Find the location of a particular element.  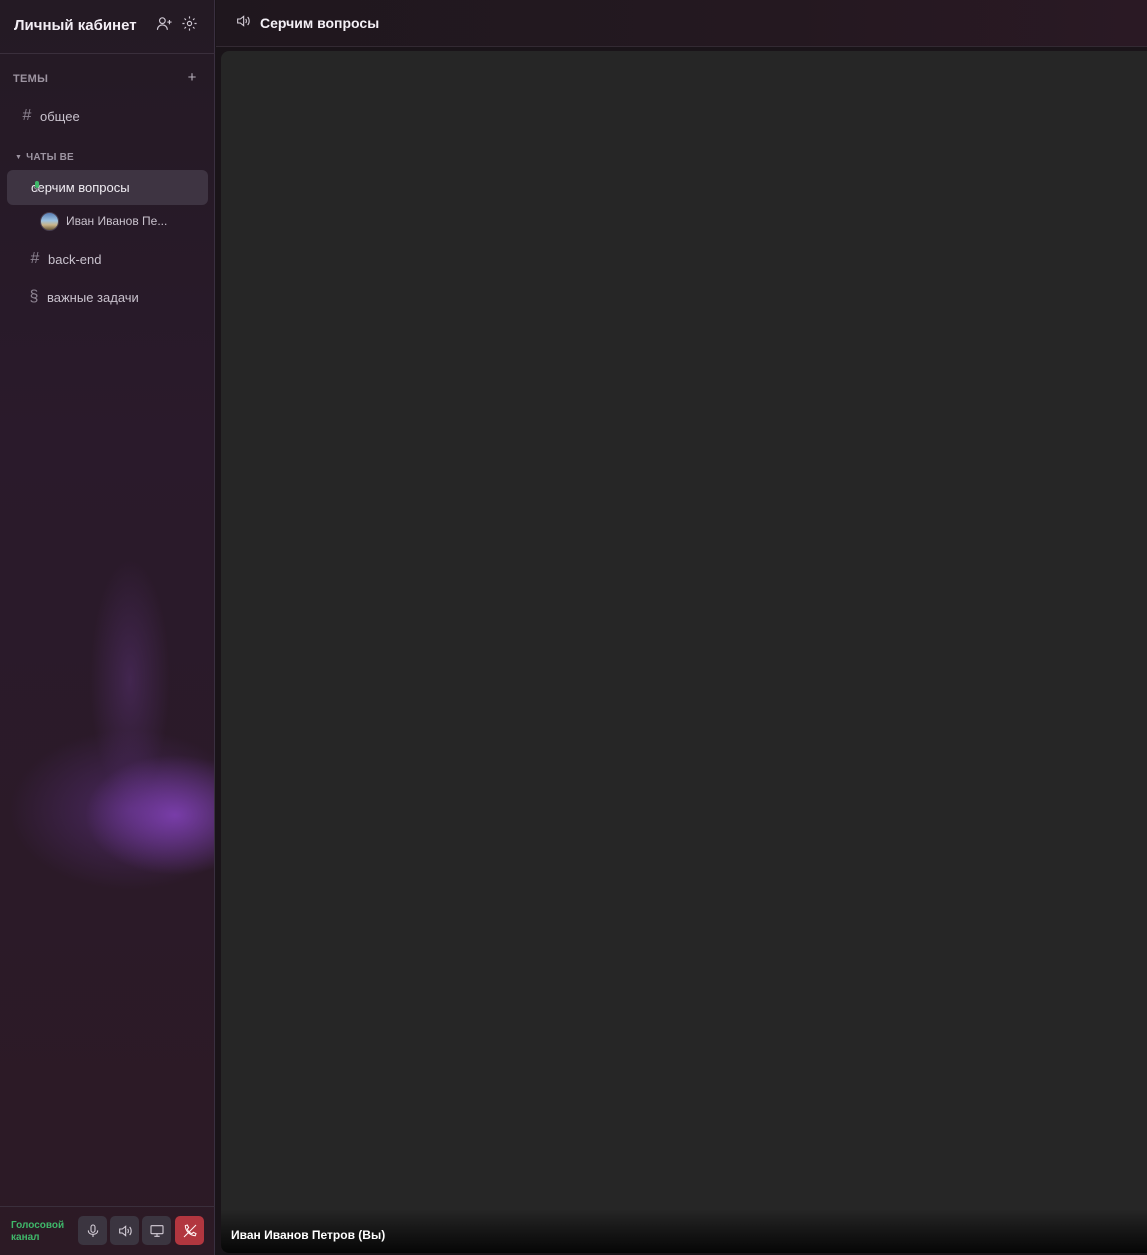

chevron-down-icon: ▼ is located at coordinates (19, 157).